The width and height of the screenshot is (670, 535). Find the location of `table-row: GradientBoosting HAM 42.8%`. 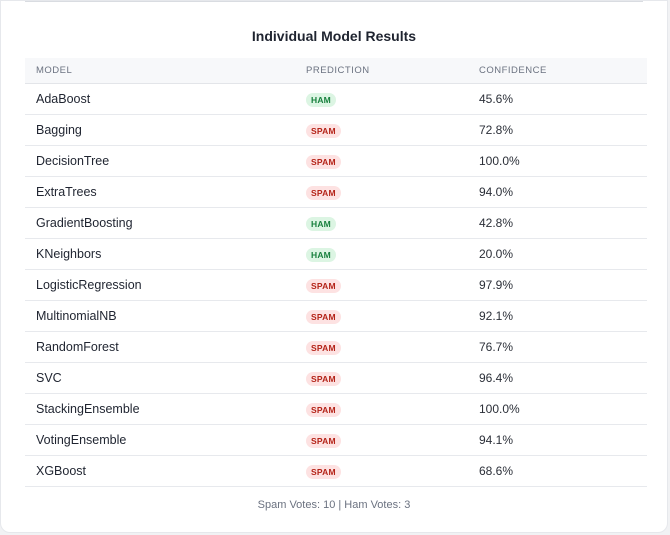

table-row: GradientBoosting HAM 42.8% is located at coordinates (336, 223).